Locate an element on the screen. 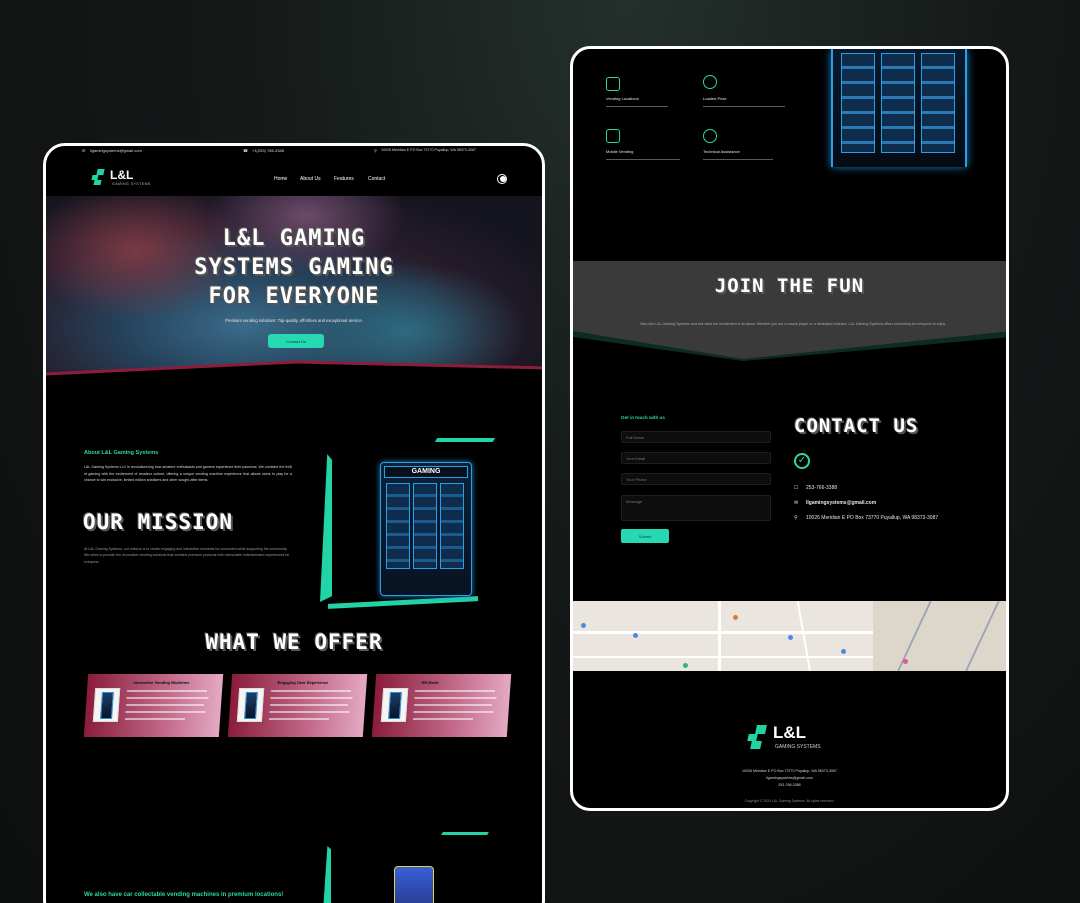 Image resolution: width=1080 pixels, height=903 pixels. full-name-placeholder: Full Name is located at coordinates (635, 437).